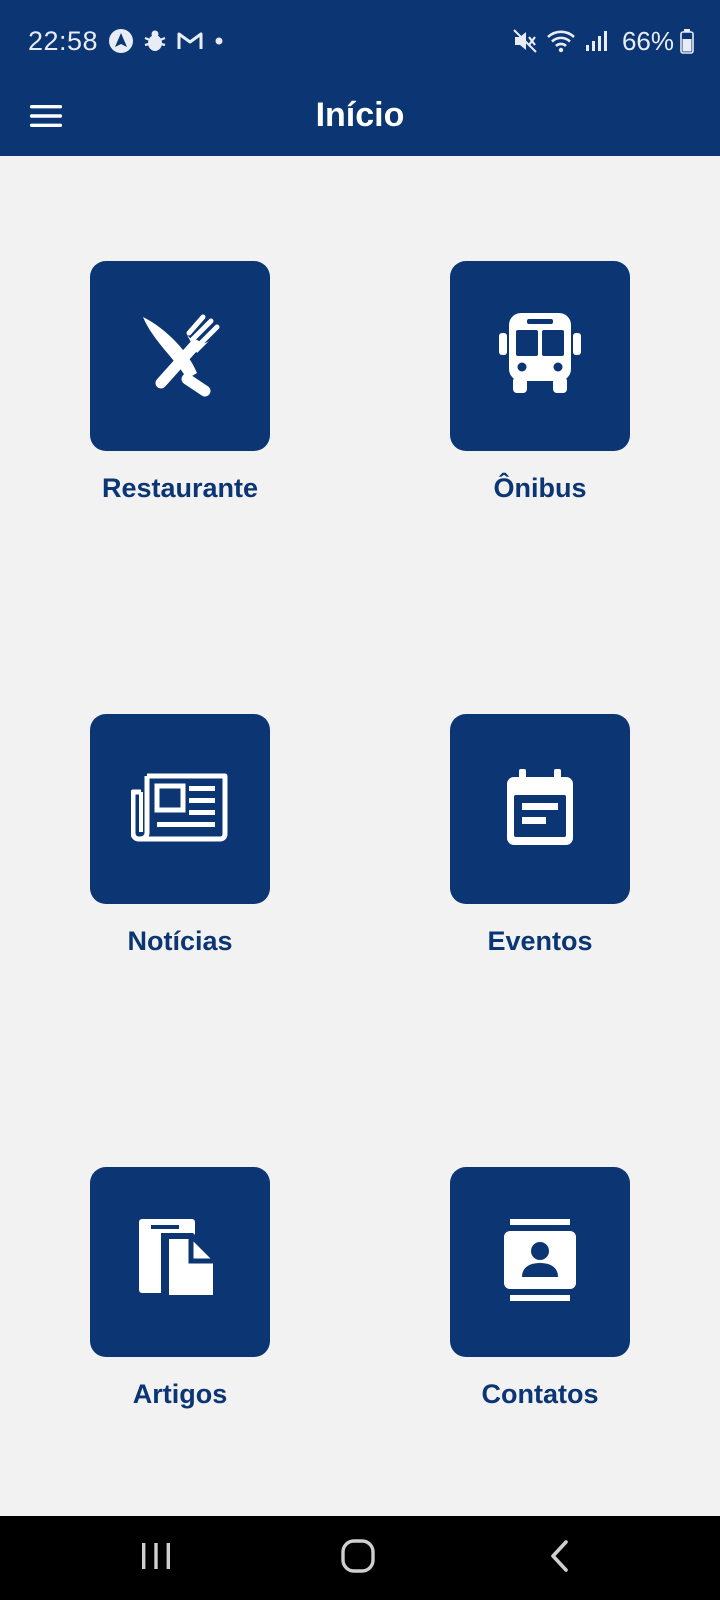  Describe the element at coordinates (180, 1394) in the screenshot. I see `tile-label: Artigos` at that location.